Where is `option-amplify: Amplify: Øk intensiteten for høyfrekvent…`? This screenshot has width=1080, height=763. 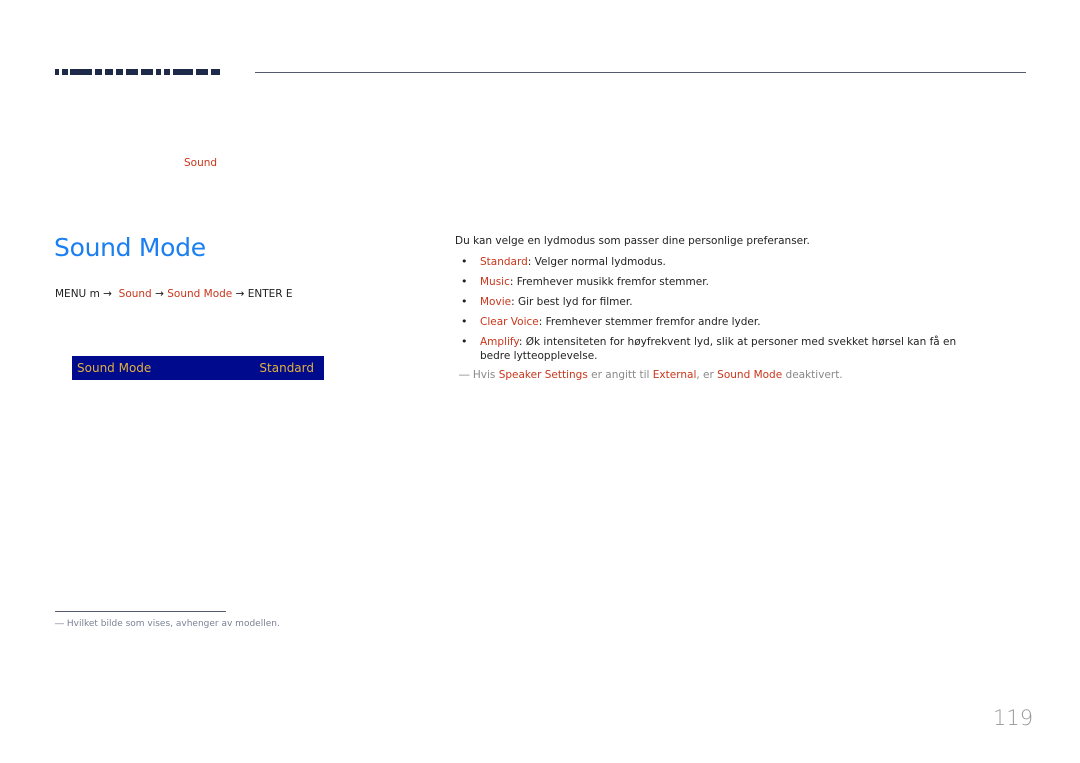
option-amplify: Amplify: Øk intensiteten for høyfrekvent… is located at coordinates (719, 349).